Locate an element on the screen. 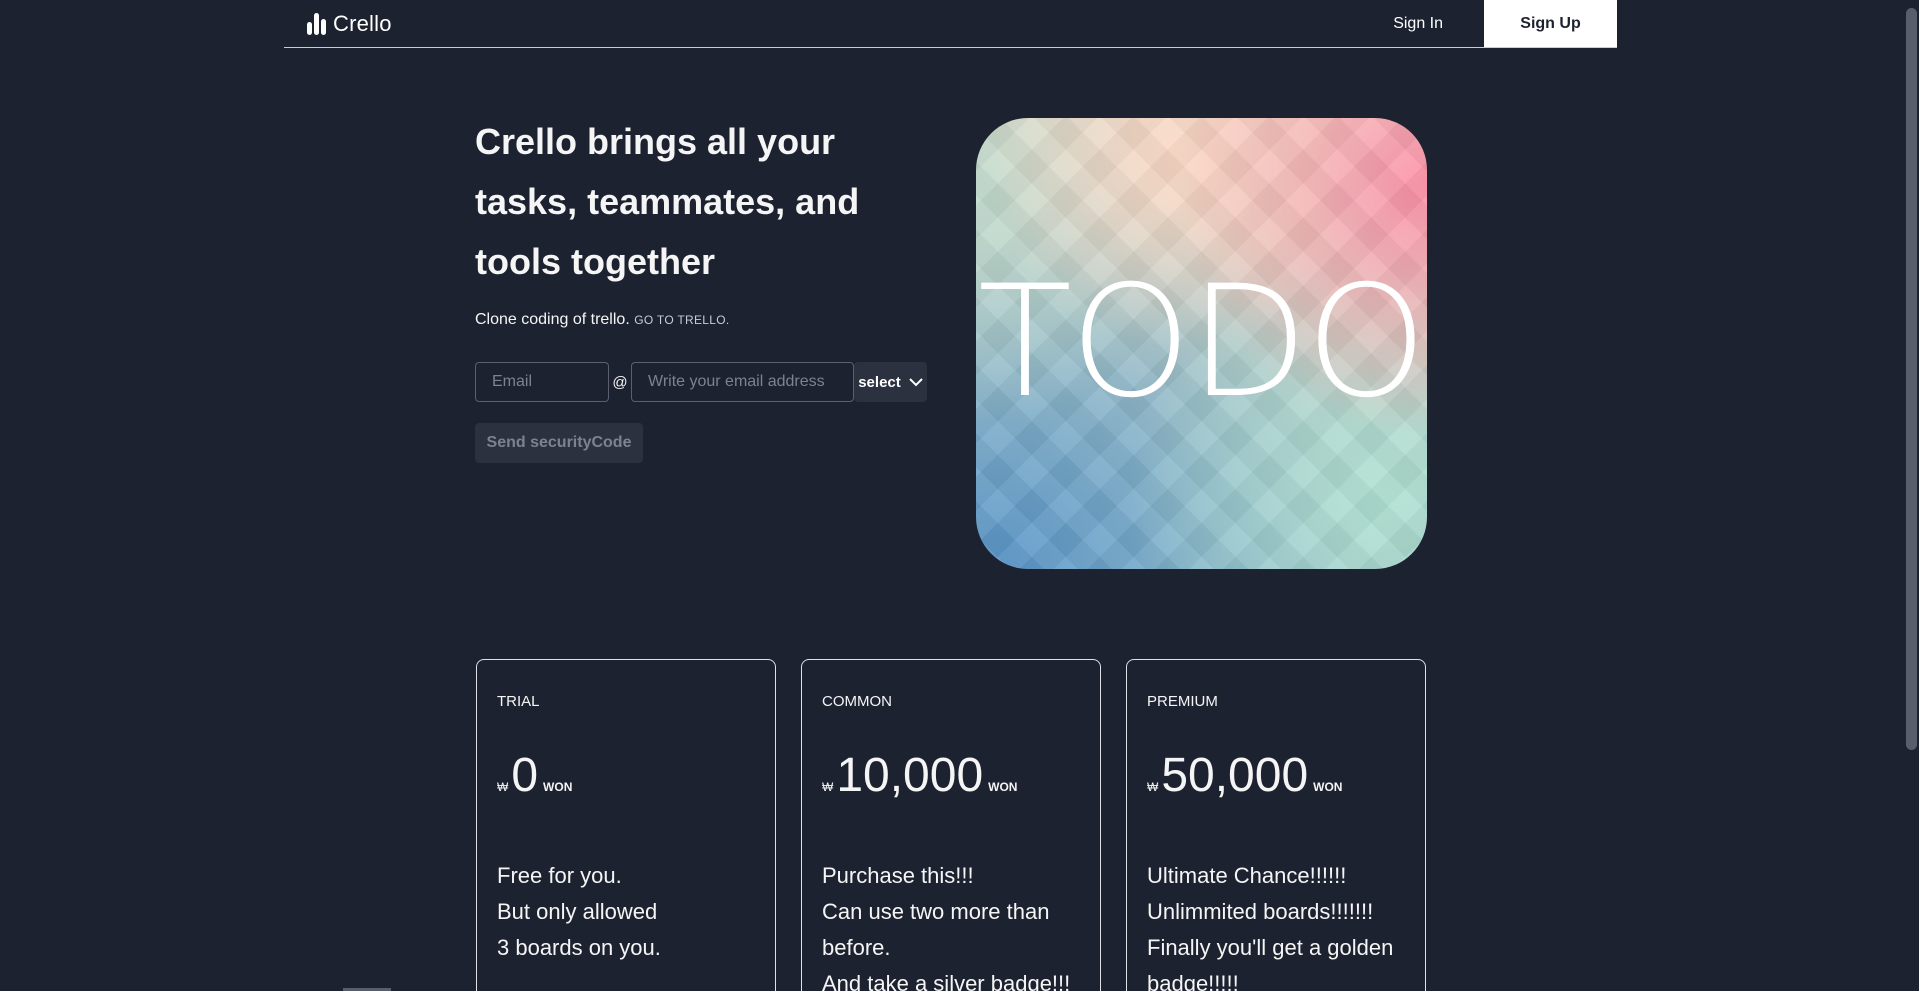  email-form: @ select is located at coordinates (701, 382).